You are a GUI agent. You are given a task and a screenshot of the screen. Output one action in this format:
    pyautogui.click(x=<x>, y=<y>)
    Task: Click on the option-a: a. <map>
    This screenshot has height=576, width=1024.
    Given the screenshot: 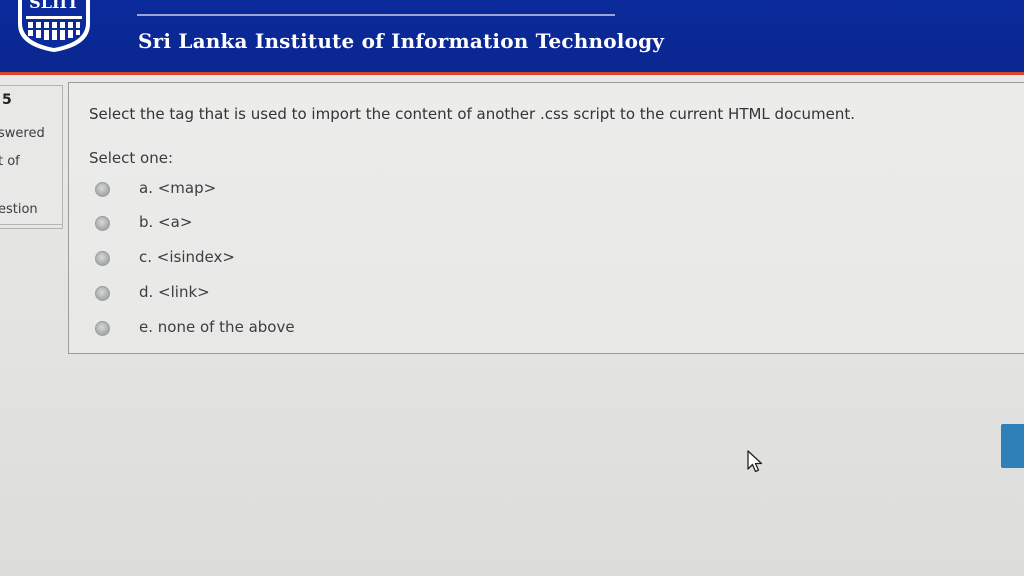 What is the action you would take?
    pyautogui.click(x=275, y=190)
    